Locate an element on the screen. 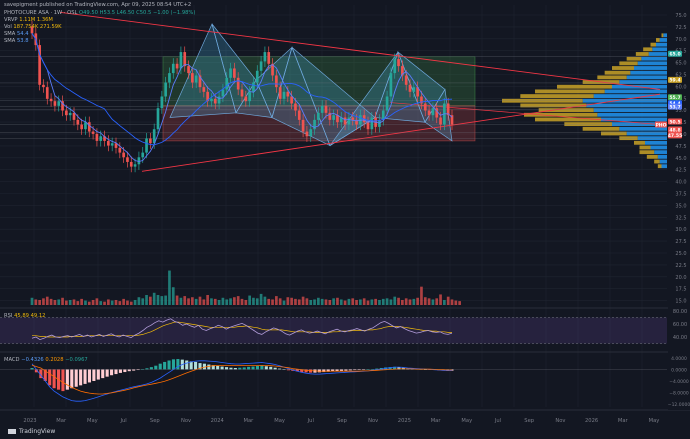 This screenshot has width=690, height=439. tradingview-logo: TradingView is located at coordinates (31, 432).